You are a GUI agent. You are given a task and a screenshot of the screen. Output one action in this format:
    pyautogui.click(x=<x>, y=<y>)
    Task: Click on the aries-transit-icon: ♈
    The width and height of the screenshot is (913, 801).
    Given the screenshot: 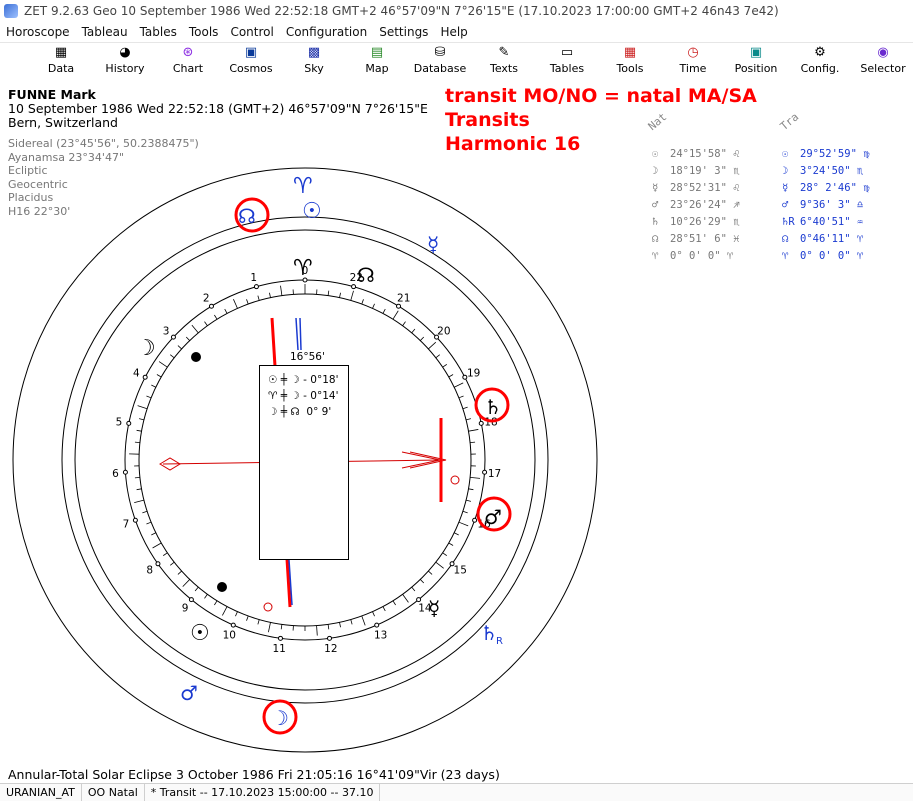 What is the action you would take?
    pyautogui.click(x=303, y=186)
    